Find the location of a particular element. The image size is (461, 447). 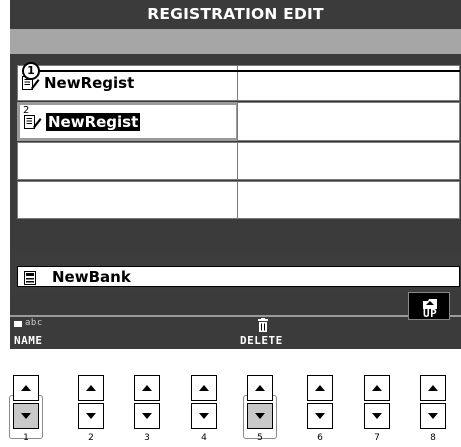

hw-button-number: 6 is located at coordinates (320, 438).